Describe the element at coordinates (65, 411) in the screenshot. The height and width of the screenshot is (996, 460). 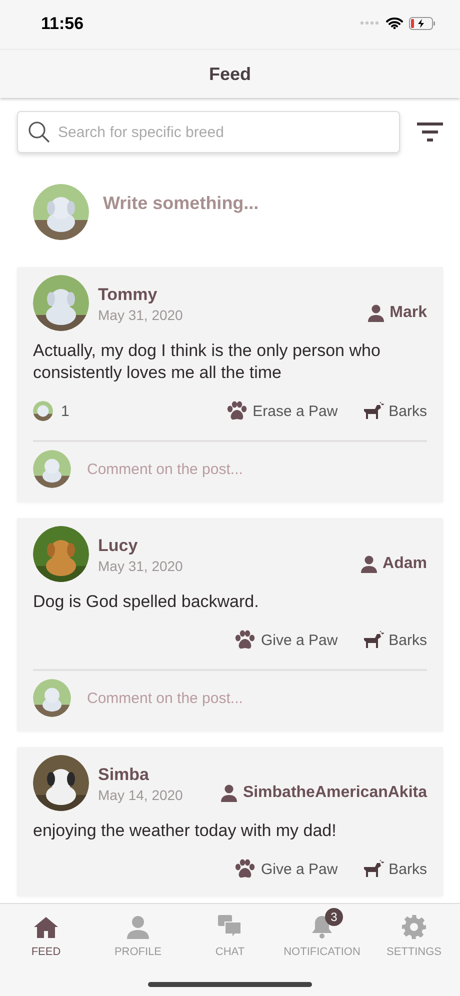
I see `paw-count: 1` at that location.